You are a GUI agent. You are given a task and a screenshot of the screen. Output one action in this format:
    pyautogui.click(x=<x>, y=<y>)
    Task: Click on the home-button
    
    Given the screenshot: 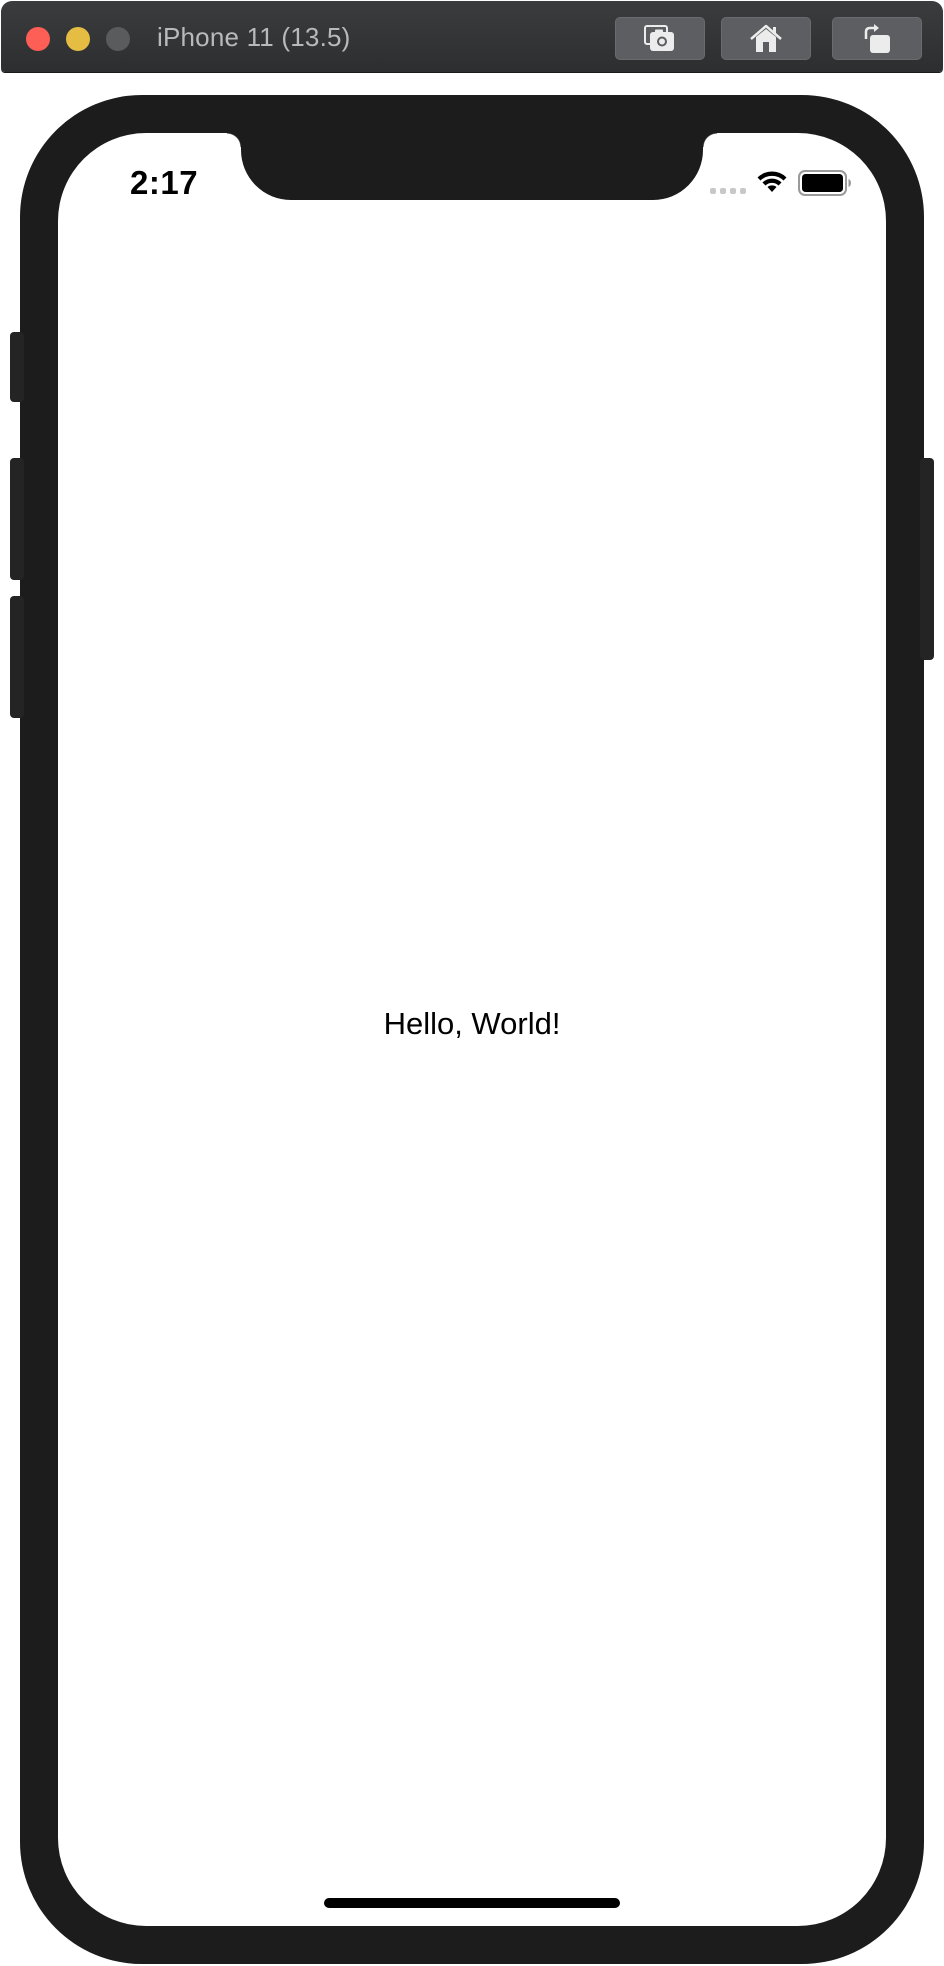 What is the action you would take?
    pyautogui.click(x=766, y=38)
    